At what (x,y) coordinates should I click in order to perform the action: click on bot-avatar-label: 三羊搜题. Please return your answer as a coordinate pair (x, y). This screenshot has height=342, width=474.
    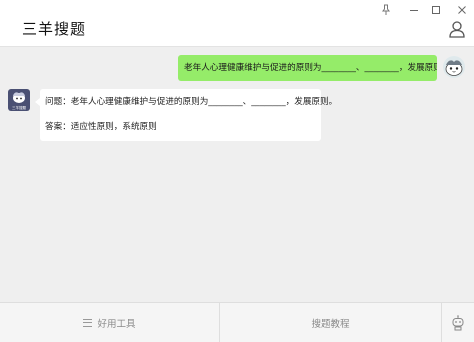
    Looking at the image, I should click on (19, 108).